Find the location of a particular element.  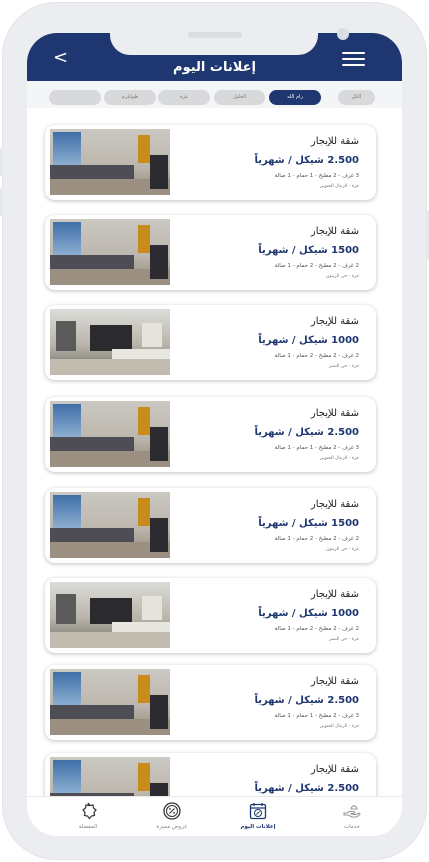

speaker-grille is located at coordinates (215, 35).